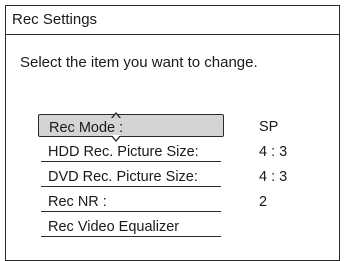 The width and height of the screenshot is (344, 261). What do you see at coordinates (55, 19) in the screenshot?
I see `window-title: Rec Settings` at bounding box center [55, 19].